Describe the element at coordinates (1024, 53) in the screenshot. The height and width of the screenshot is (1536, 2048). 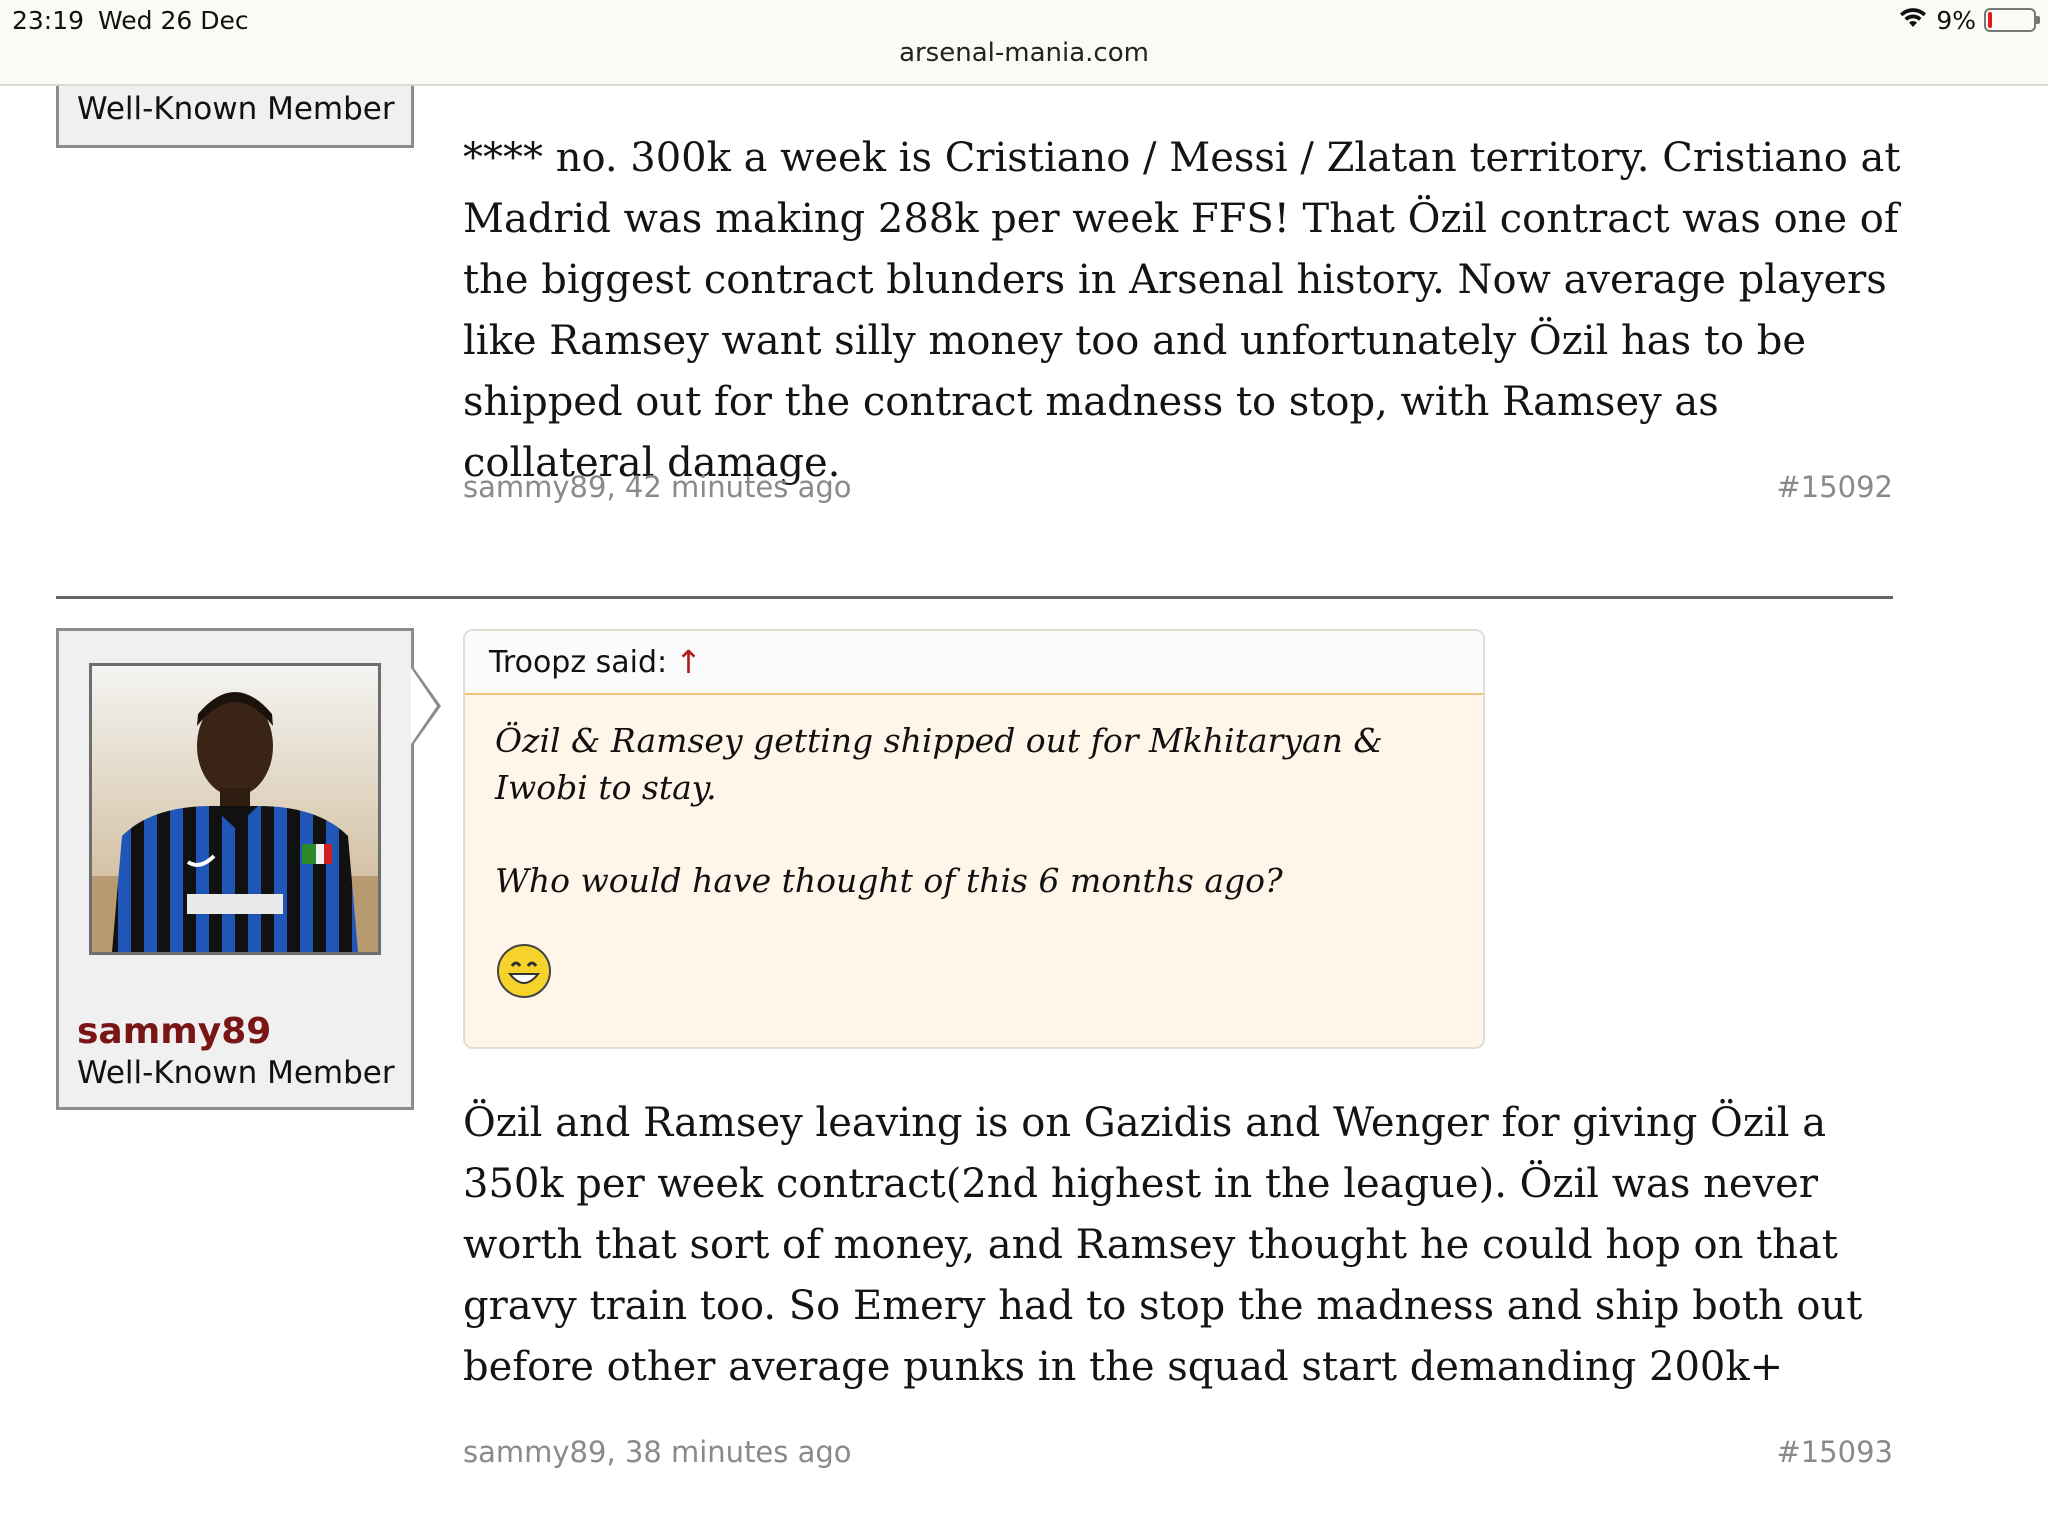
I see `url-address: arsenal-mania.com` at that location.